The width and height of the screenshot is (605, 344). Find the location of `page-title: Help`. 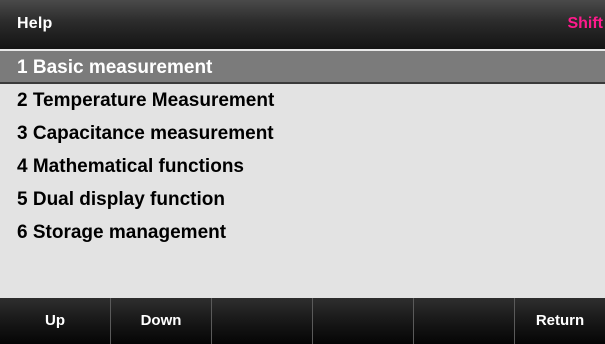

page-title: Help is located at coordinates (35, 23).